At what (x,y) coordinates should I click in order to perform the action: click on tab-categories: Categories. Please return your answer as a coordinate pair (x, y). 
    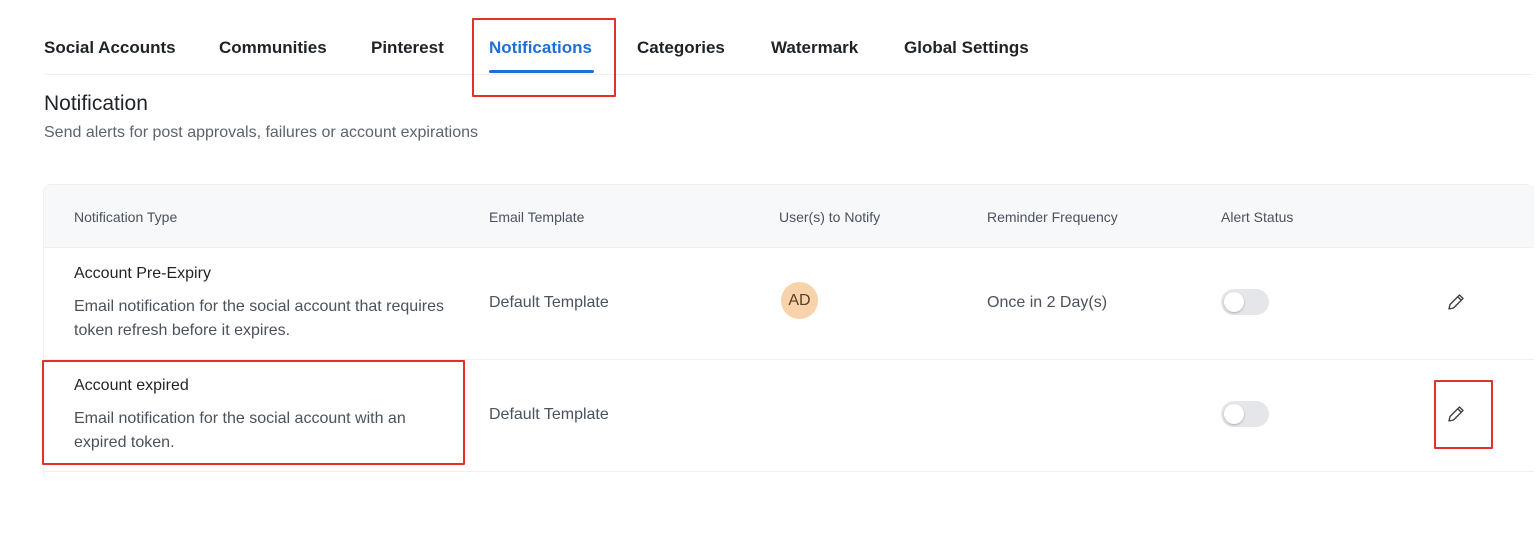
    Looking at the image, I should click on (681, 48).